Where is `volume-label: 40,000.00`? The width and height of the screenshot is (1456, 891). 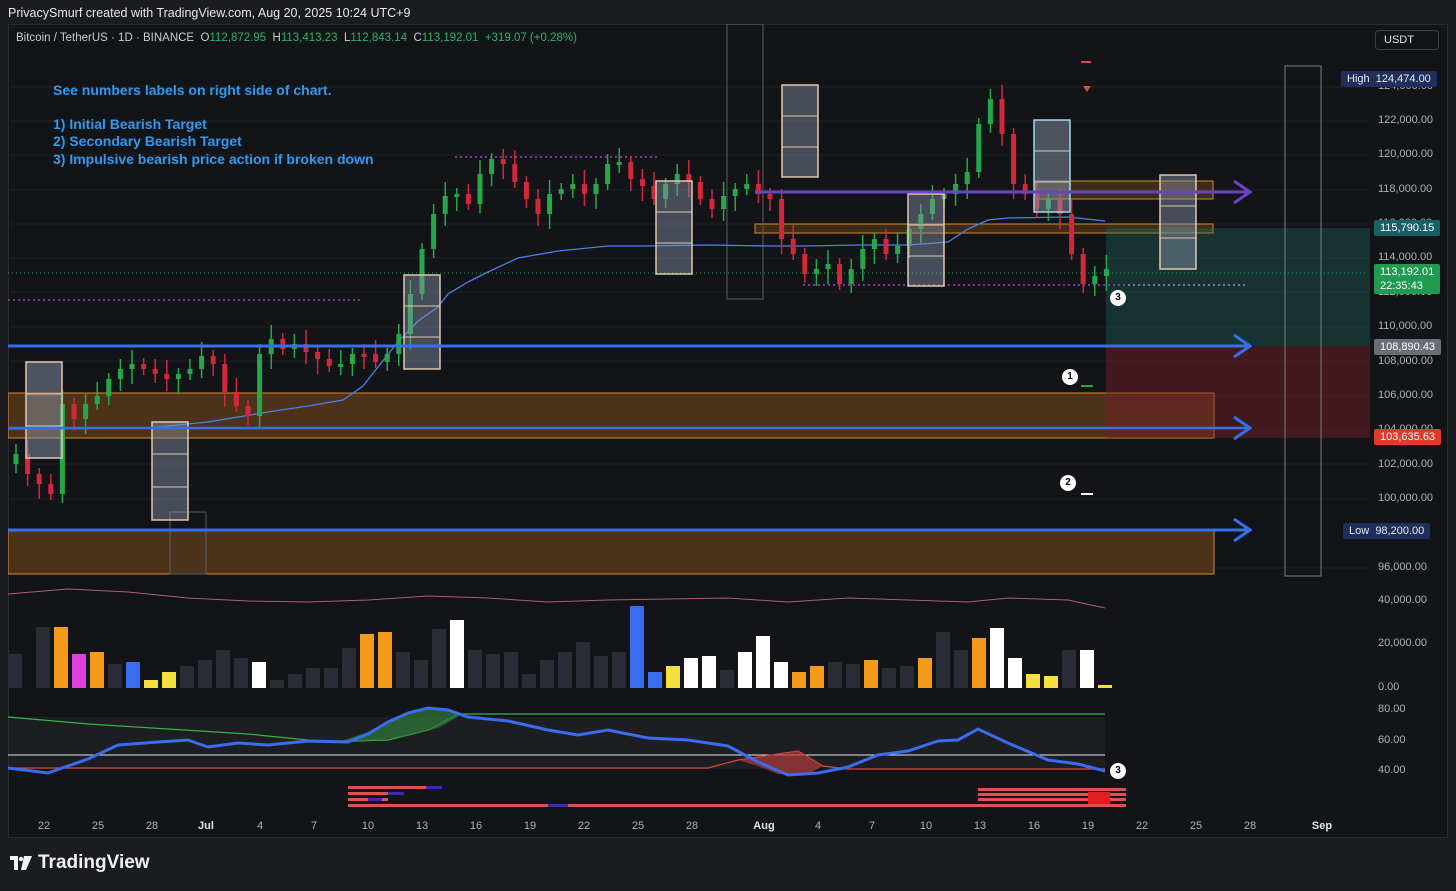 volume-label: 40,000.00 is located at coordinates (1402, 600).